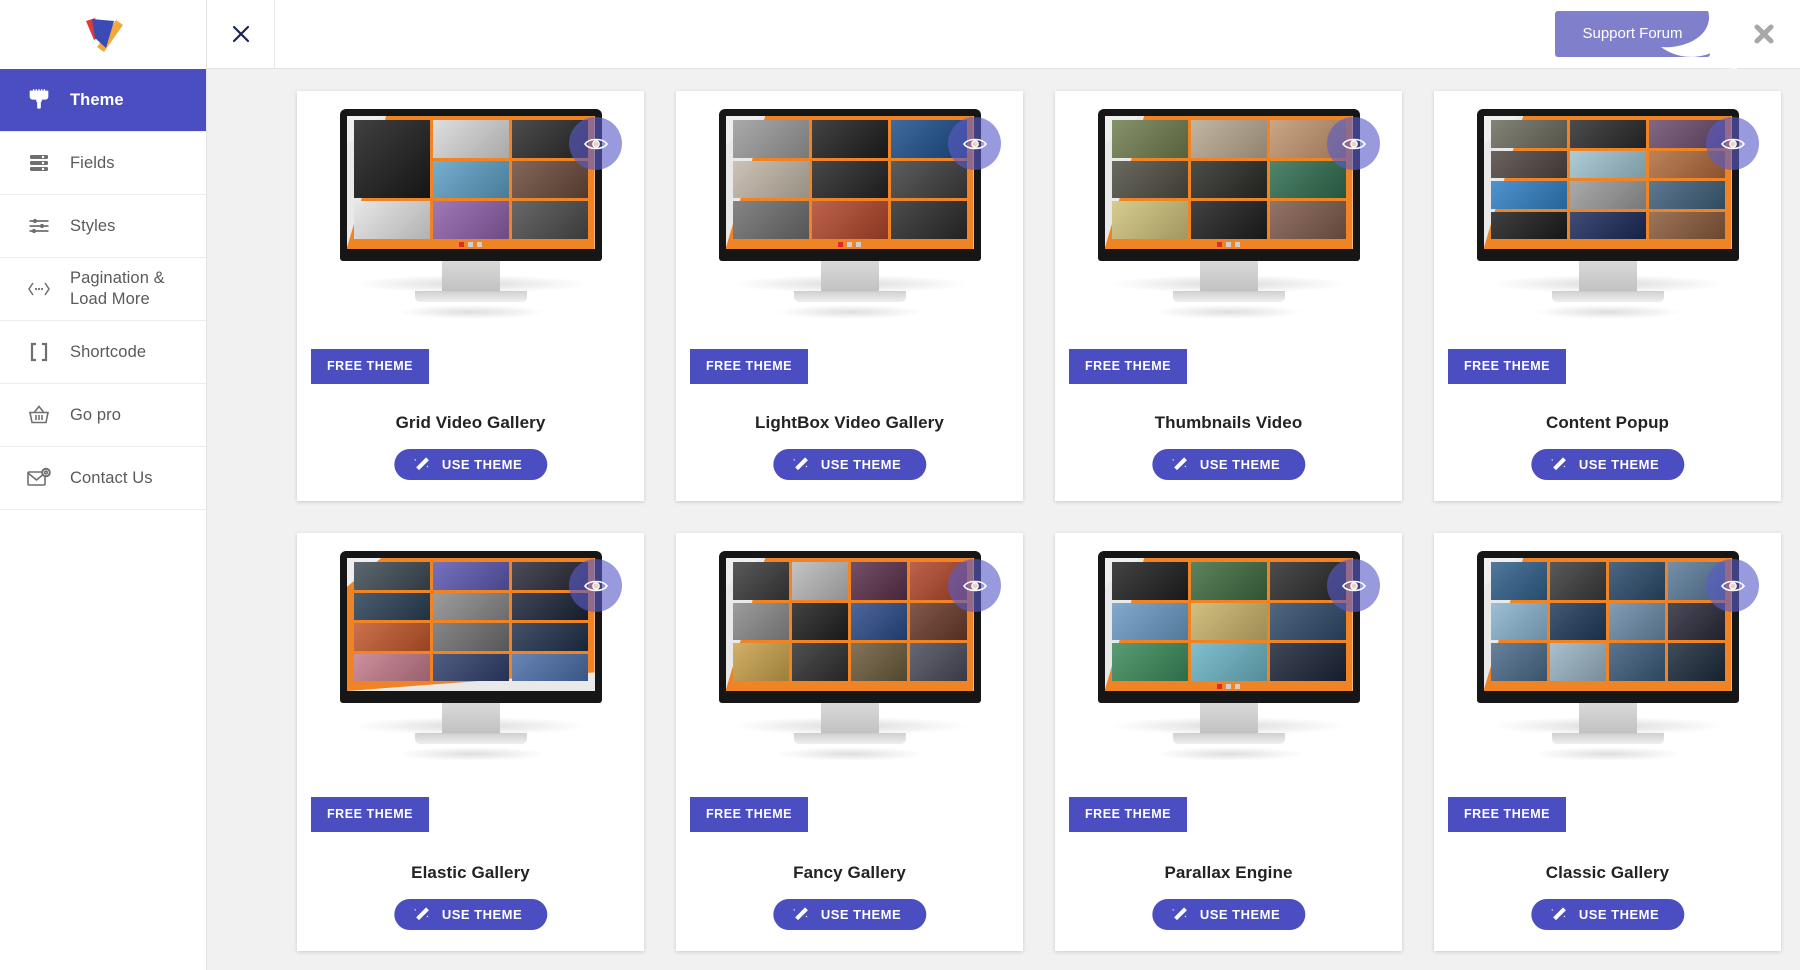  Describe the element at coordinates (470, 296) in the screenshot. I see `theme-card: FREE THEME Grid Video Gallery USE THEME` at that location.